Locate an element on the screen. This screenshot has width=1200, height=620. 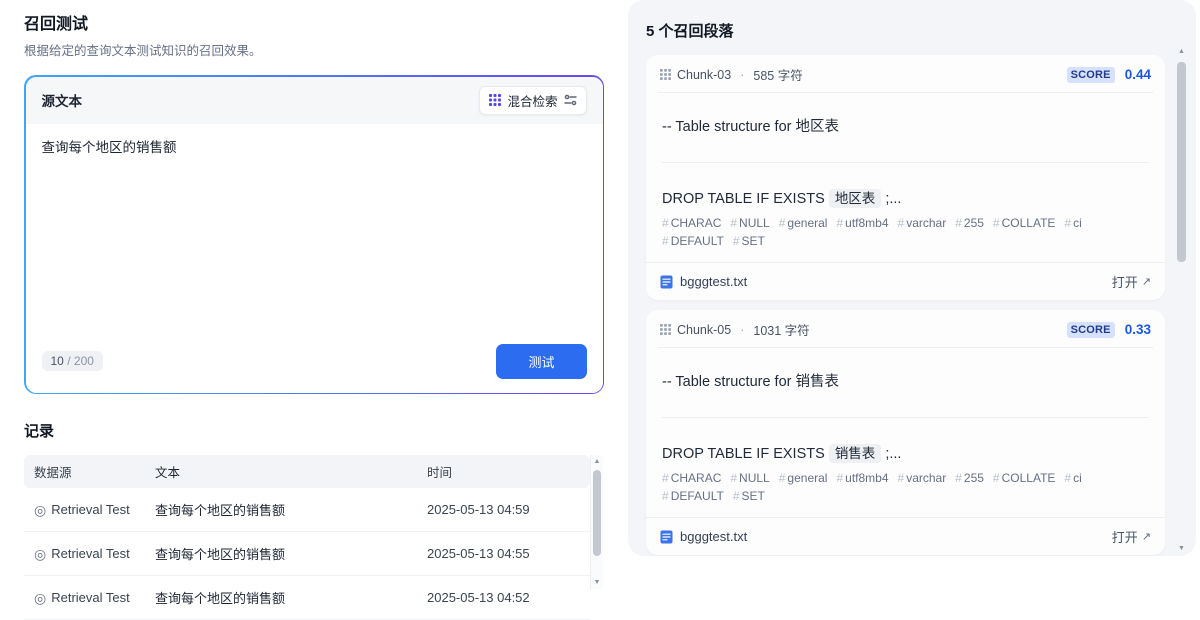
chunk-char-count: 585 字符 is located at coordinates (778, 76).